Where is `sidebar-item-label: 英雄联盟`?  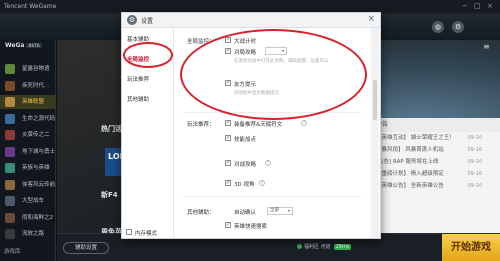 sidebar-item-label: 英雄联盟 is located at coordinates (33, 102).